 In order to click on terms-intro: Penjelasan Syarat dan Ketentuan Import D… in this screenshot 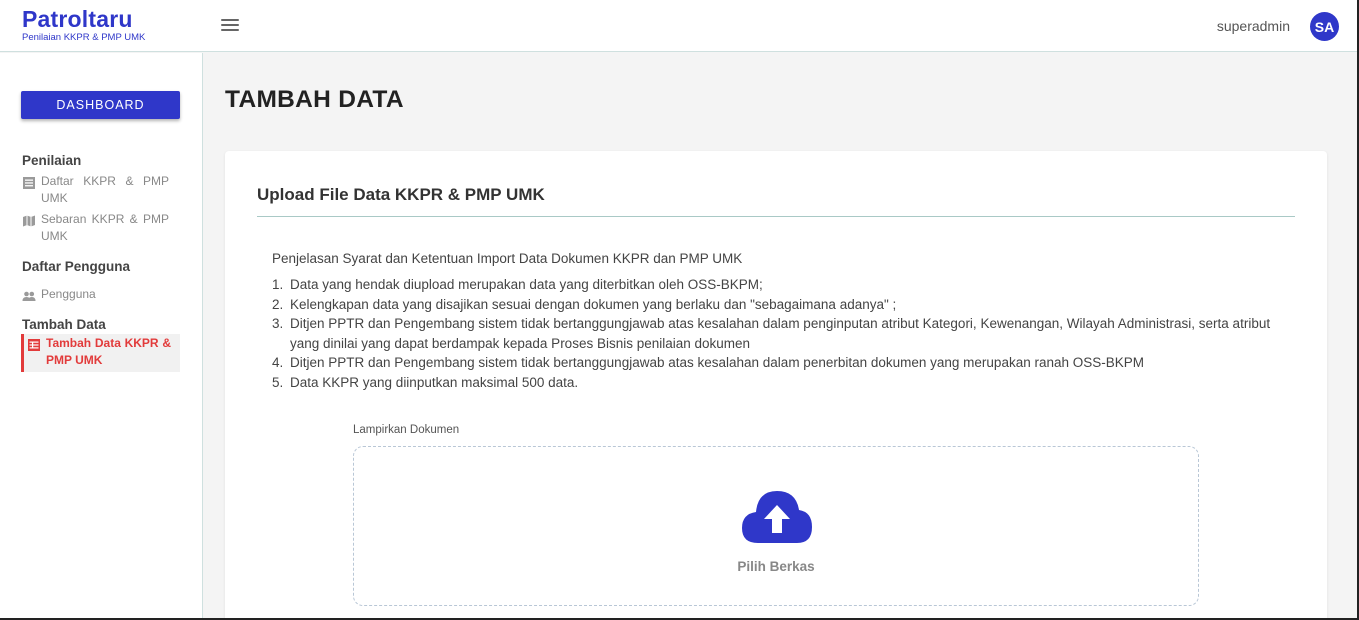, I will do `click(507, 258)`.